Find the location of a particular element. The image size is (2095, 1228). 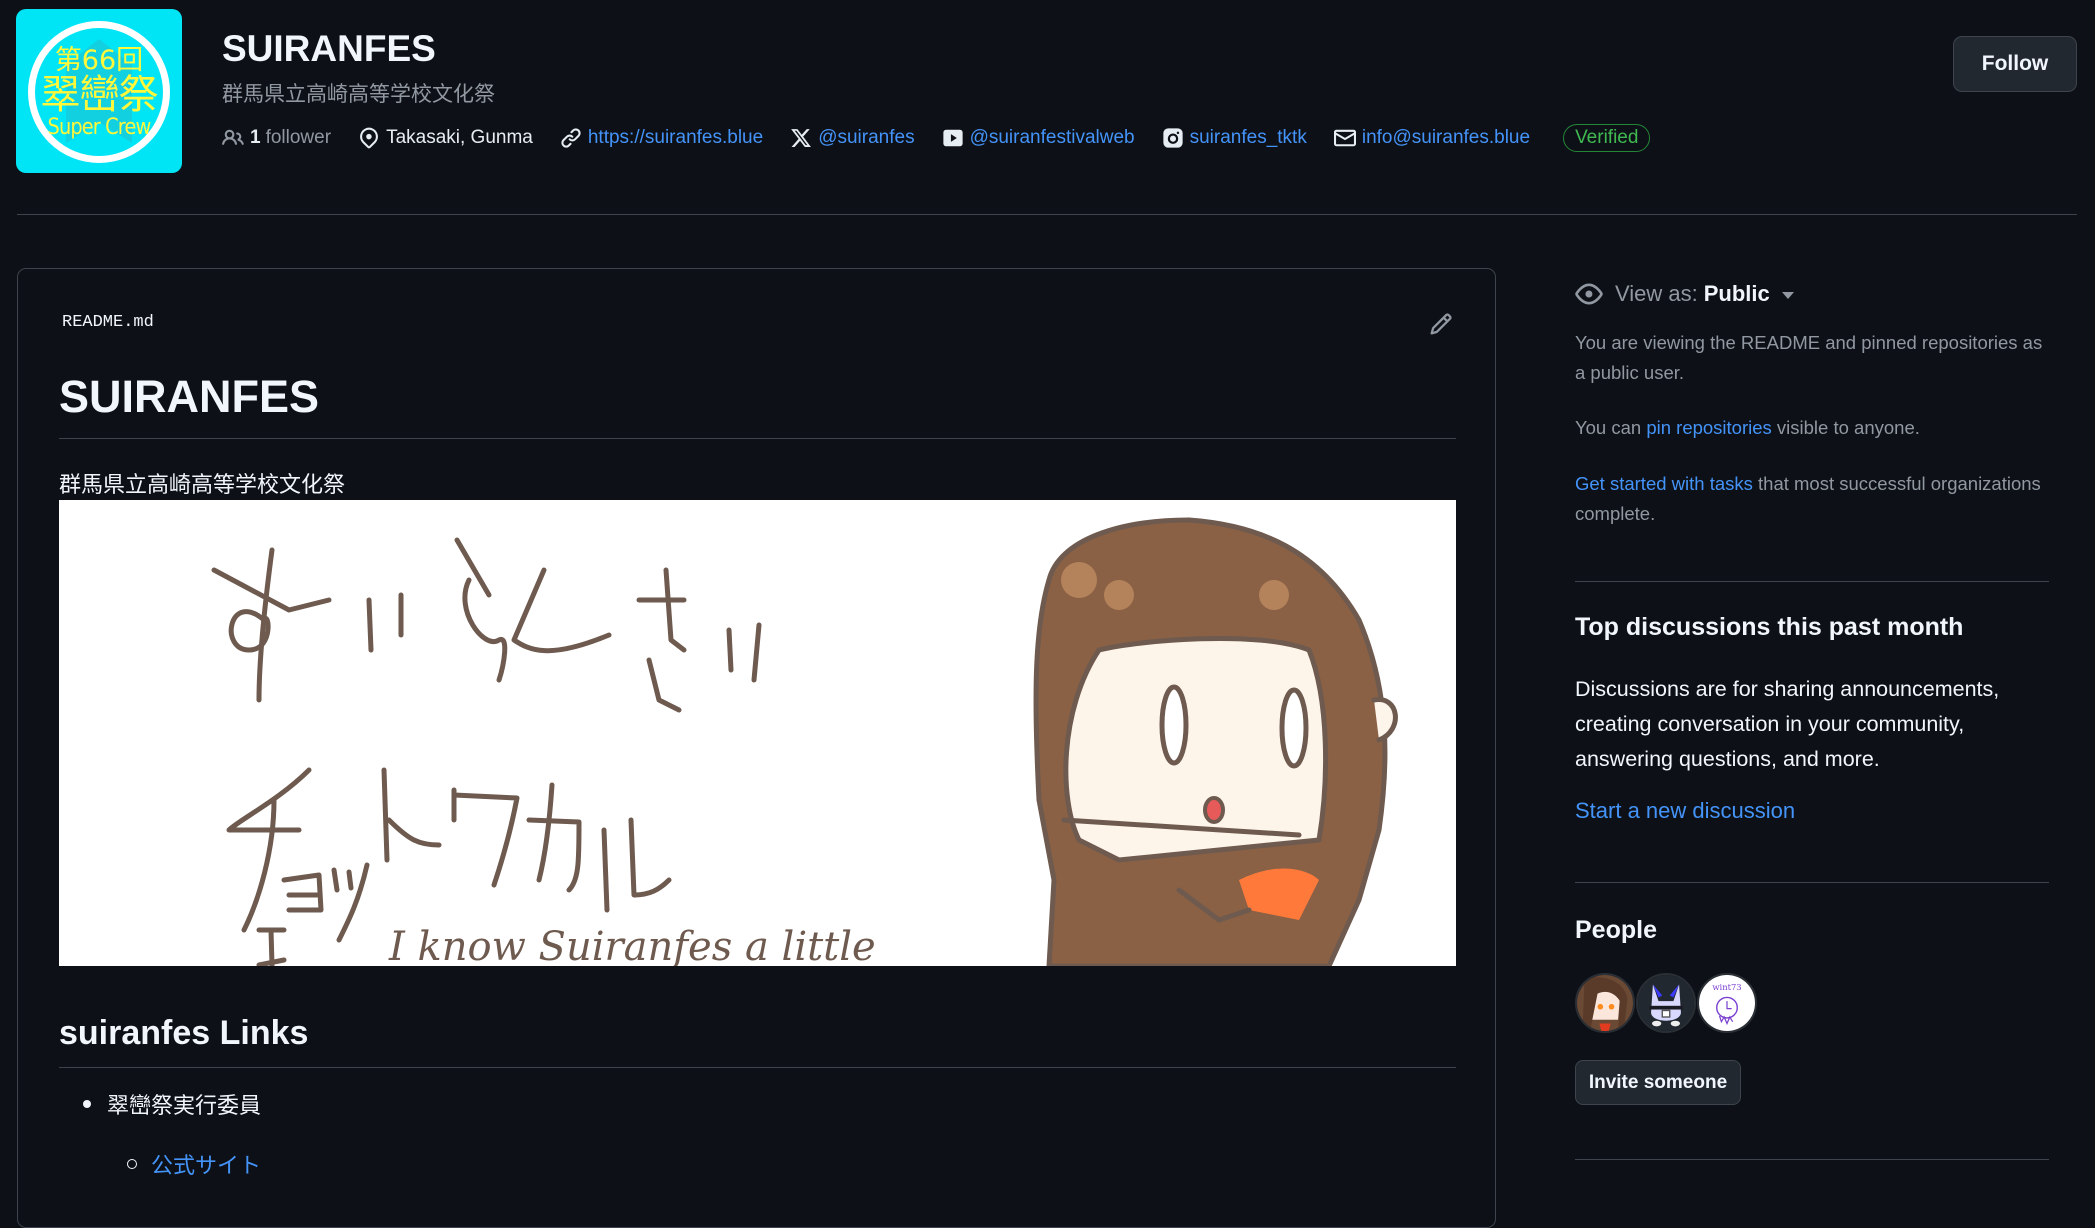

location-text: Takasaki, Gunma is located at coordinates (459, 137).